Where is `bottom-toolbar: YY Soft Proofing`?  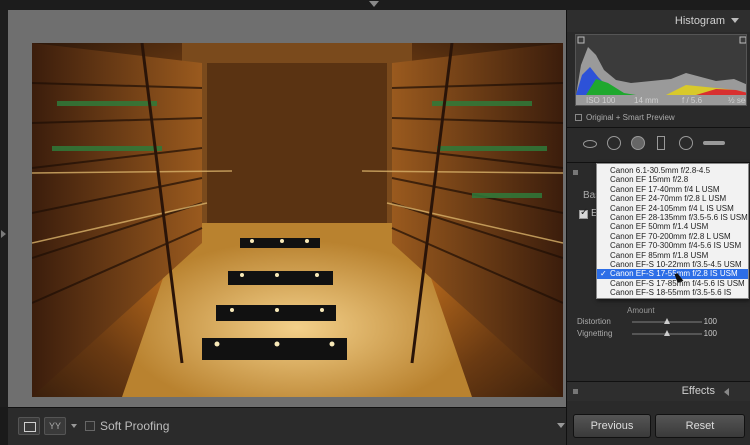
bottom-toolbar: YY Soft Proofing is located at coordinates (287, 426).